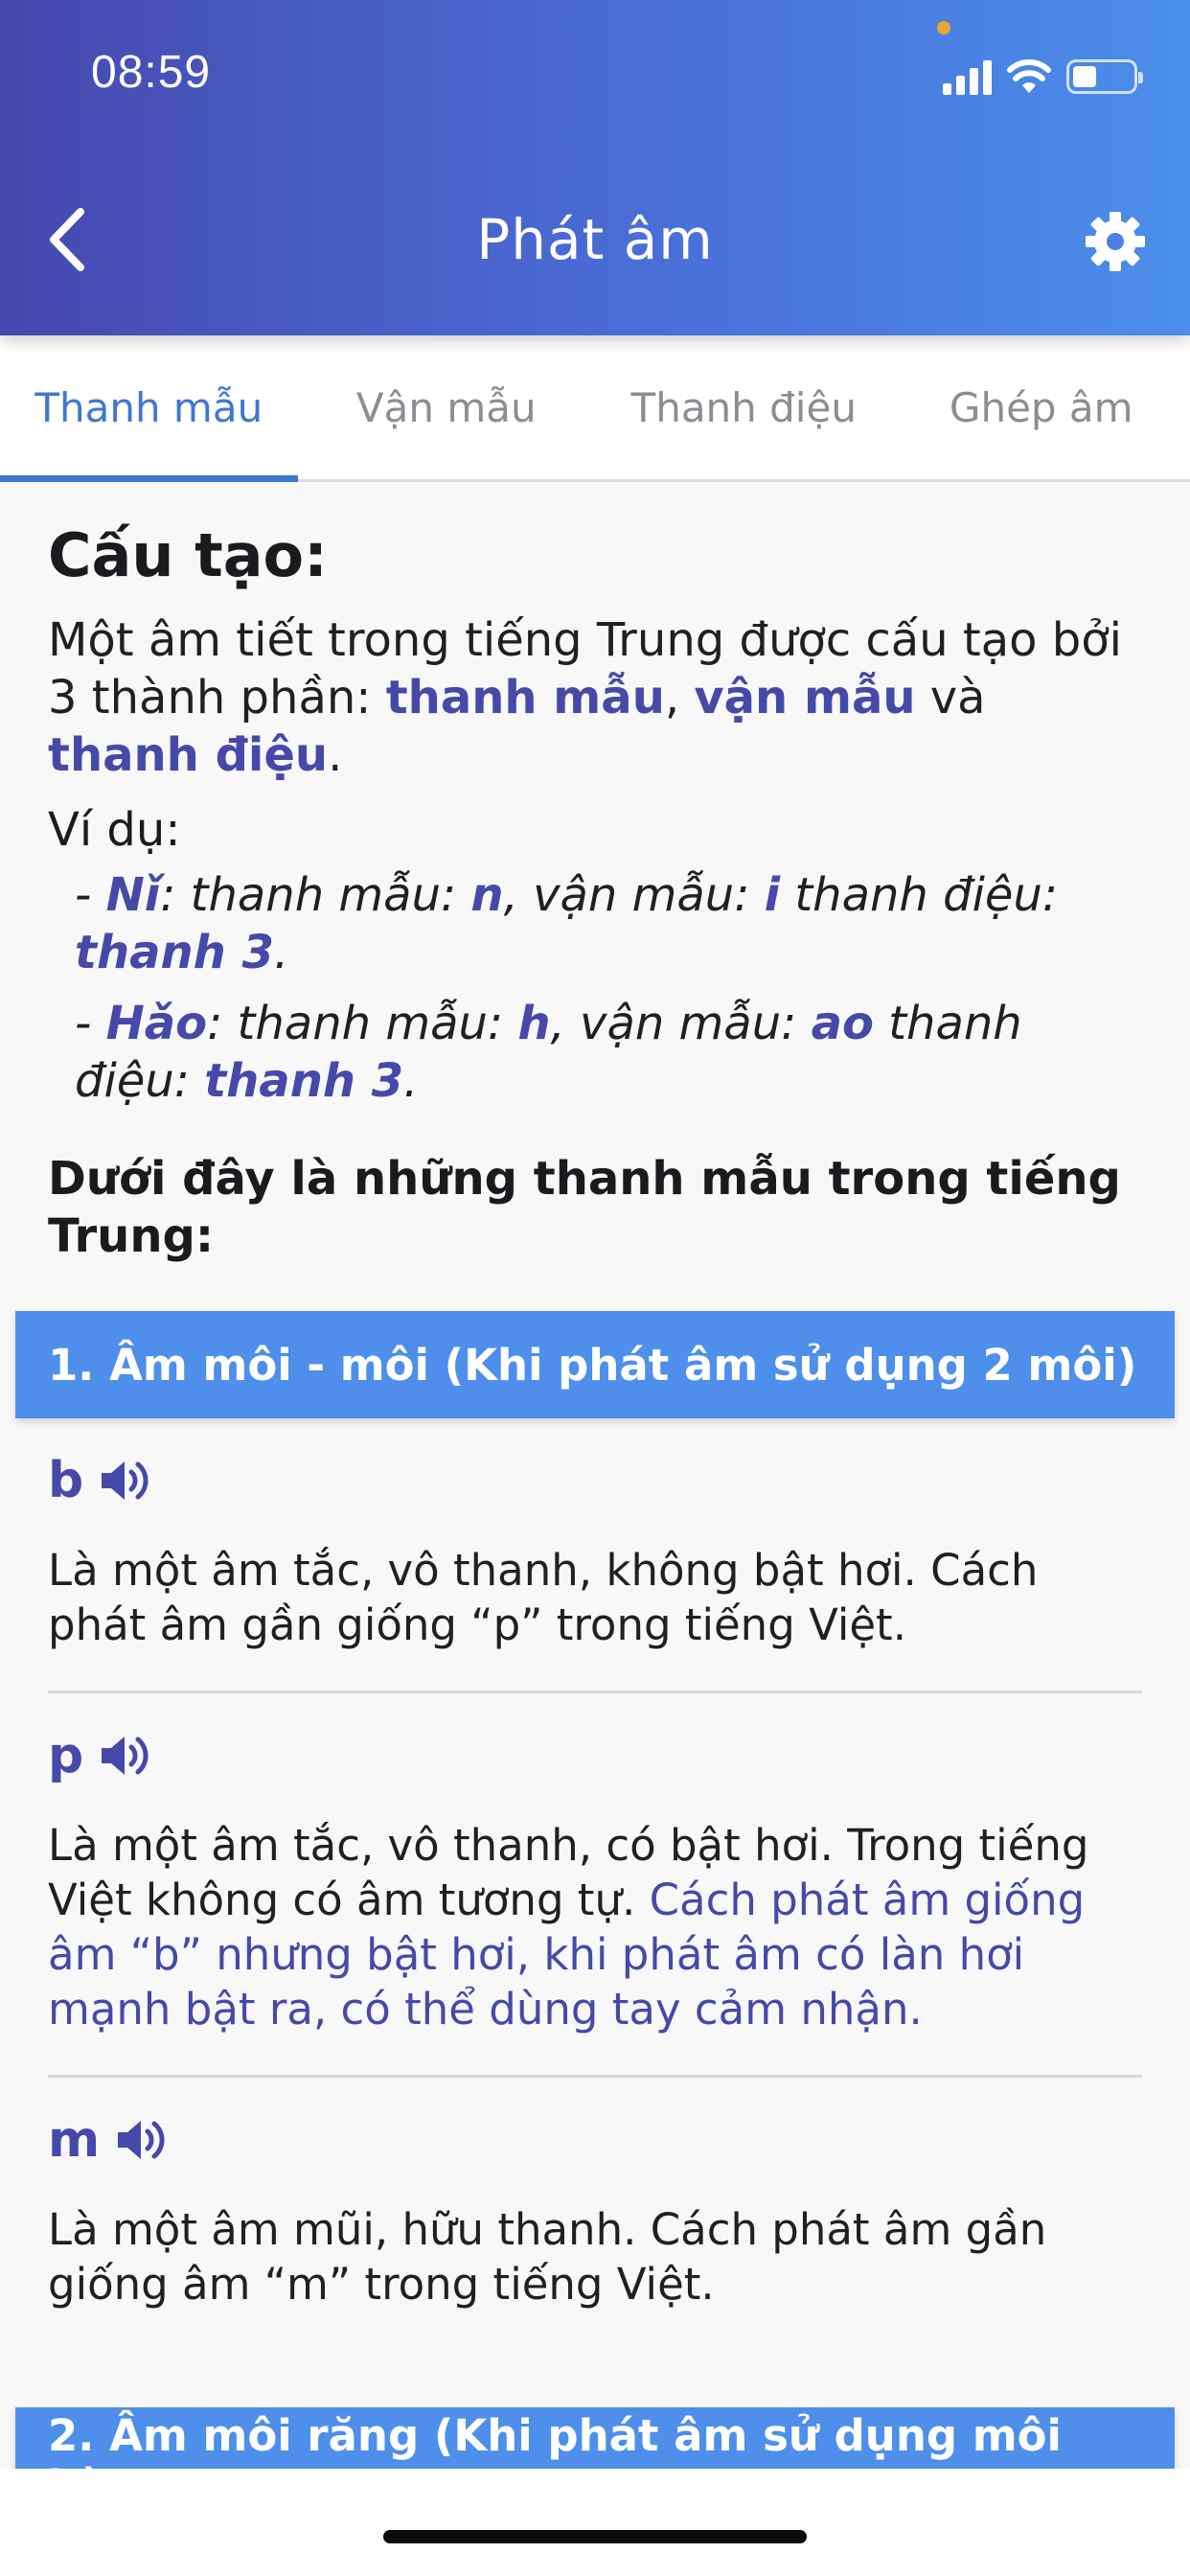  I want to click on wifi-icon, so click(1029, 76).